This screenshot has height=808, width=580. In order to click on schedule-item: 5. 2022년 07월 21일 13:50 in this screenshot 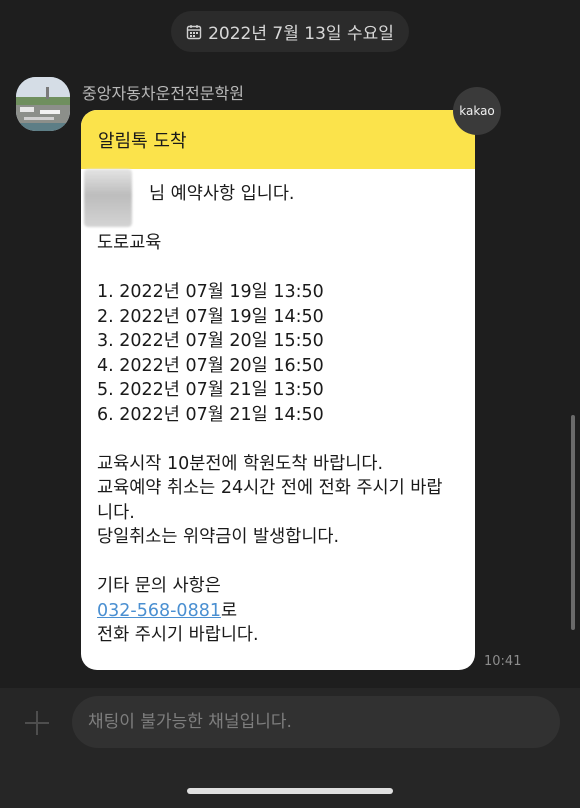, I will do `click(210, 390)`.